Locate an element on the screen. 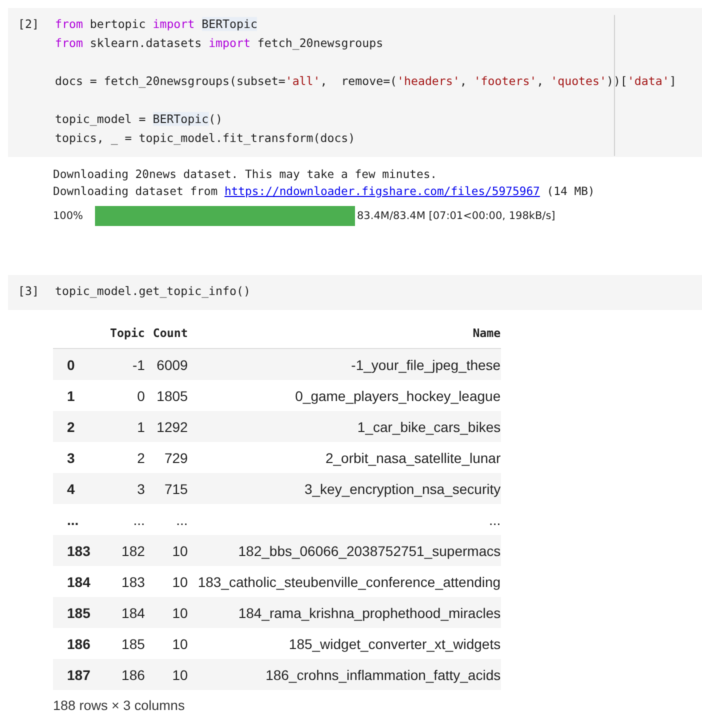 Image resolution: width=702 pixels, height=726 pixels. table-cell: 2 is located at coordinates (123, 457).